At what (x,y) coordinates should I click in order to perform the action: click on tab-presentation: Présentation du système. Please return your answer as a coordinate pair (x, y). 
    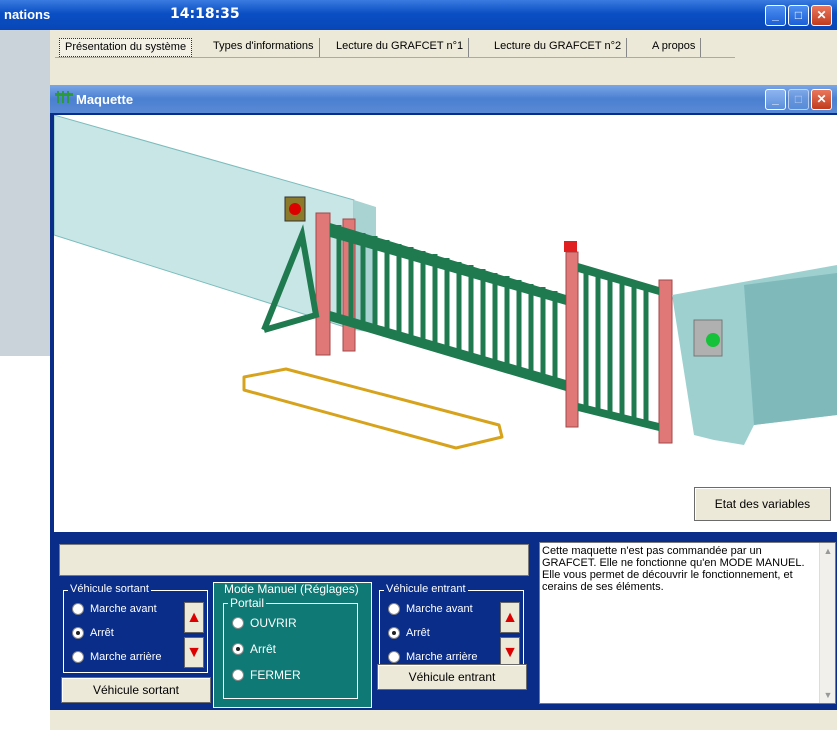
    Looking at the image, I should click on (126, 47).